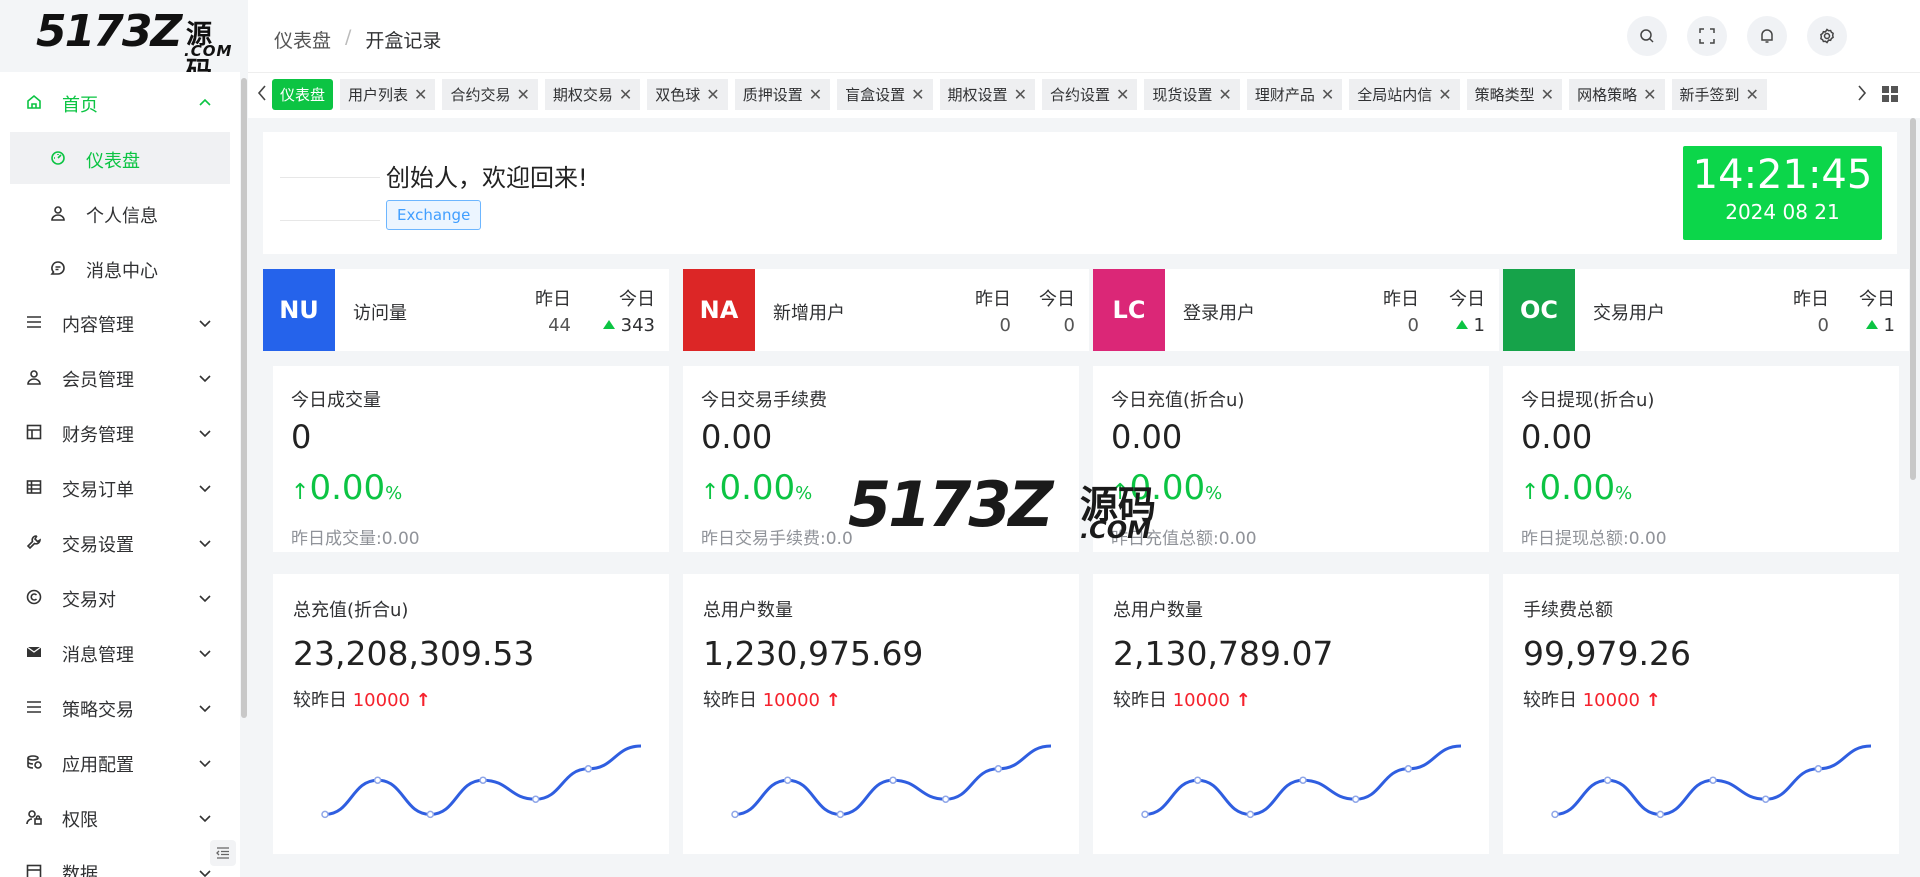 The height and width of the screenshot is (877, 1920). I want to click on sidebar-item-messages: 消息中心, so click(120, 268).